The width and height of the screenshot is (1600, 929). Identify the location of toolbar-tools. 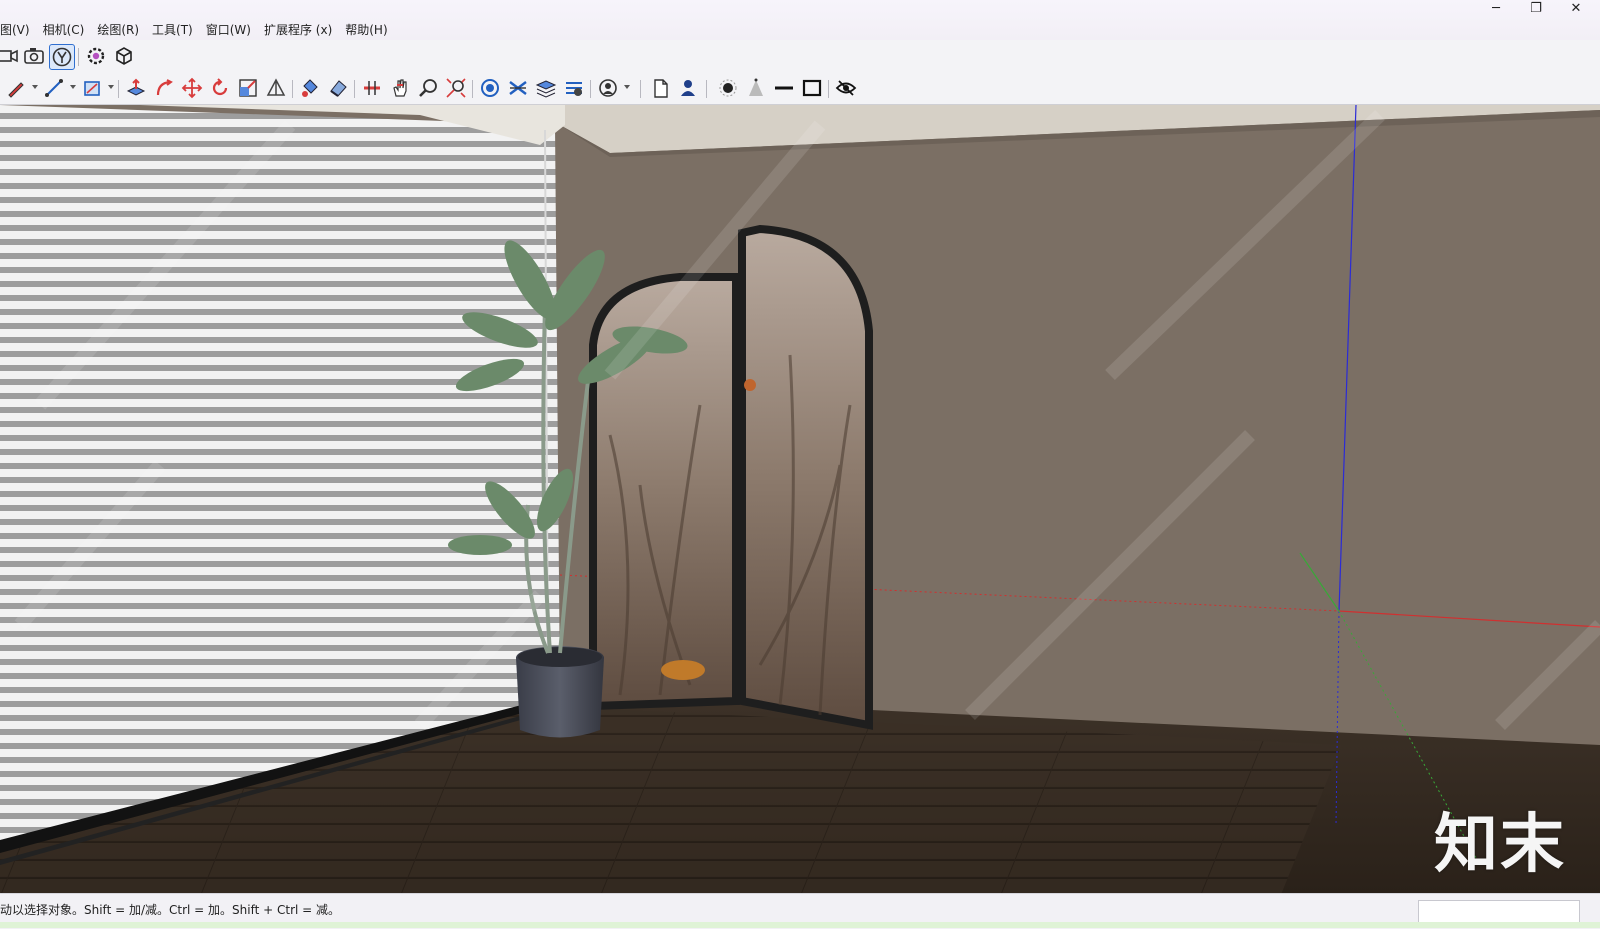
(800, 88).